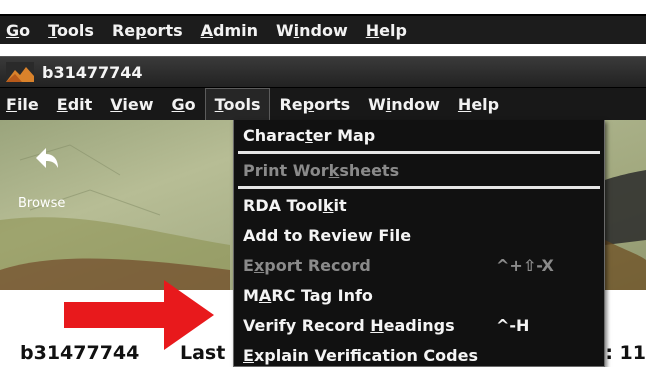 This screenshot has width=646, height=367. What do you see at coordinates (349, 325) in the screenshot?
I see `menu-label: Verify Record Headings` at bounding box center [349, 325].